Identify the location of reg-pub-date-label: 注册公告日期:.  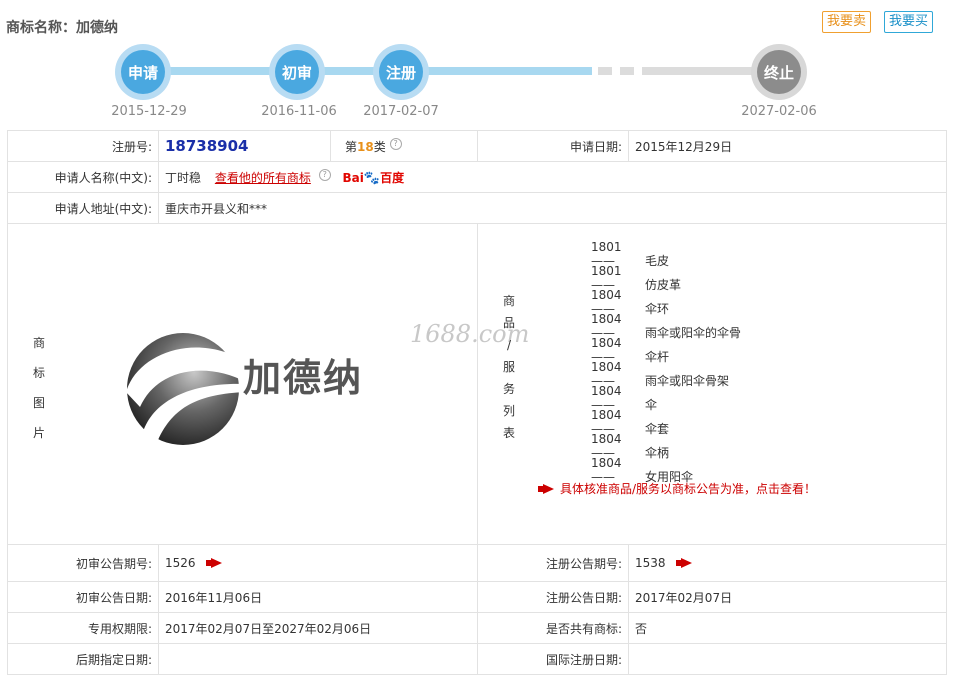
(553, 597).